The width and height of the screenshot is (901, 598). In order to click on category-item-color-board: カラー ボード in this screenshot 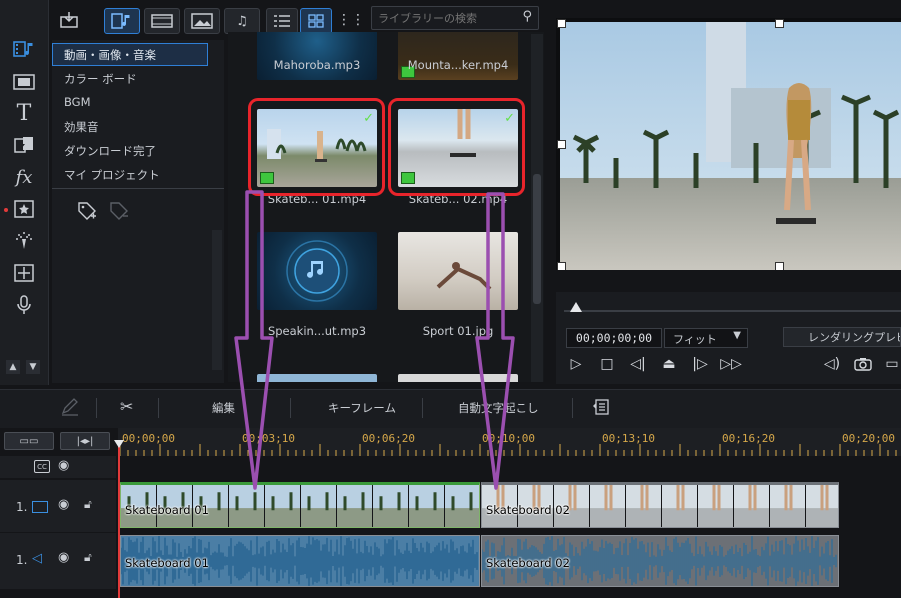, I will do `click(100, 79)`.